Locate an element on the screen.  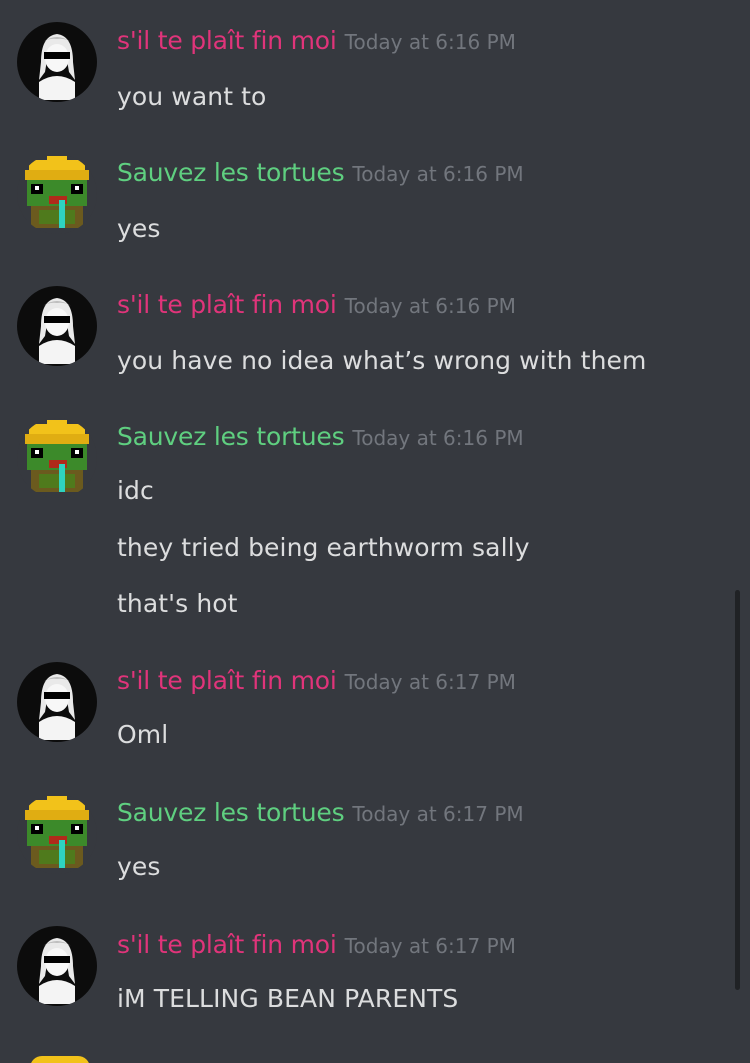
message-text: you want to is located at coordinates (192, 96).